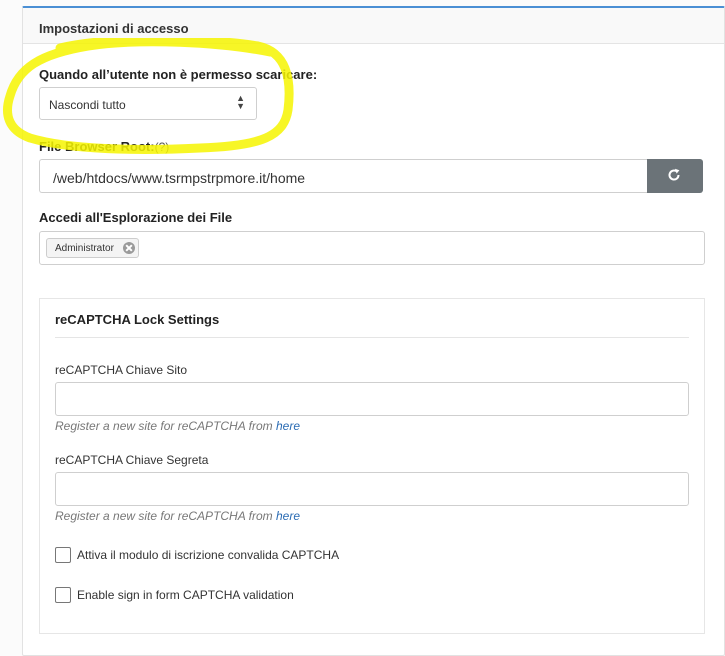 This screenshot has height=656, width=725. I want to click on divider, so click(372, 337).